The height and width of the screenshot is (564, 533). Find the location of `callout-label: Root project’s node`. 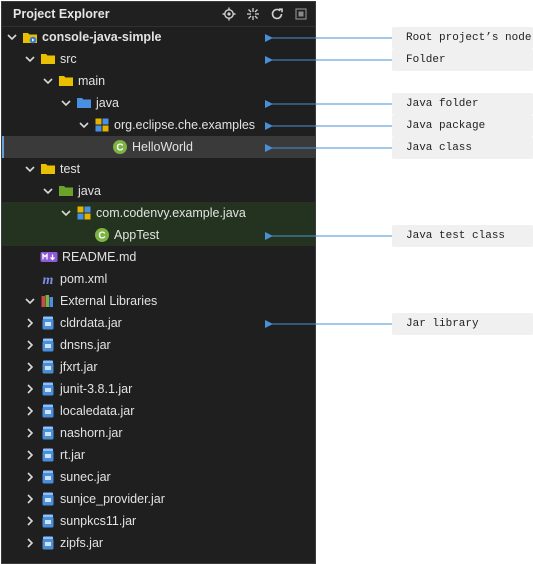

callout-label: Root project’s node is located at coordinates (462, 38).